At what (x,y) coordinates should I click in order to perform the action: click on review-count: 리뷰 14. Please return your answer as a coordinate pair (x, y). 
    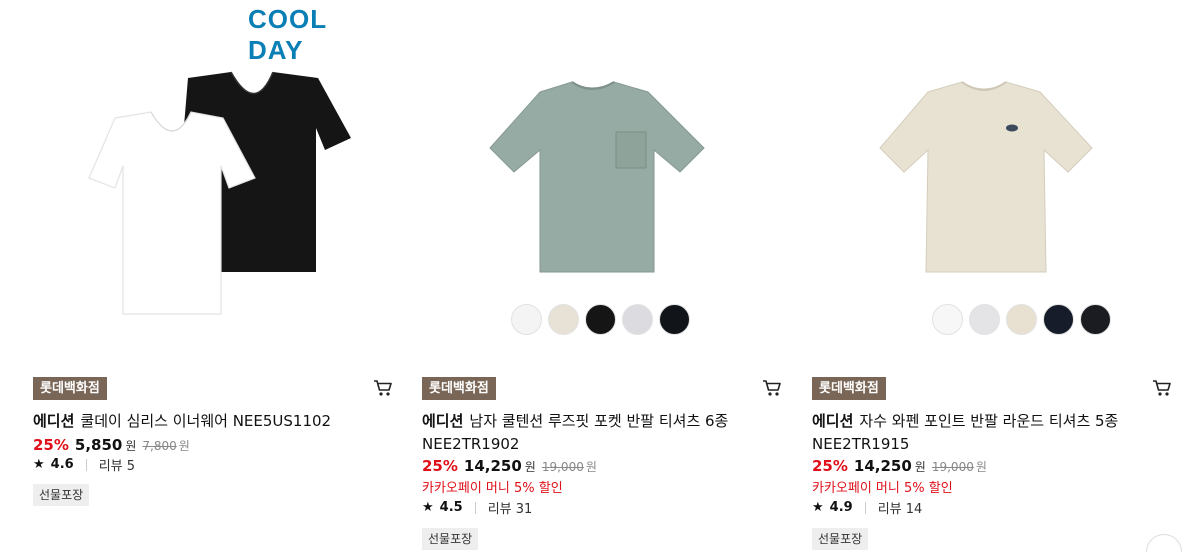
    Looking at the image, I should click on (900, 509).